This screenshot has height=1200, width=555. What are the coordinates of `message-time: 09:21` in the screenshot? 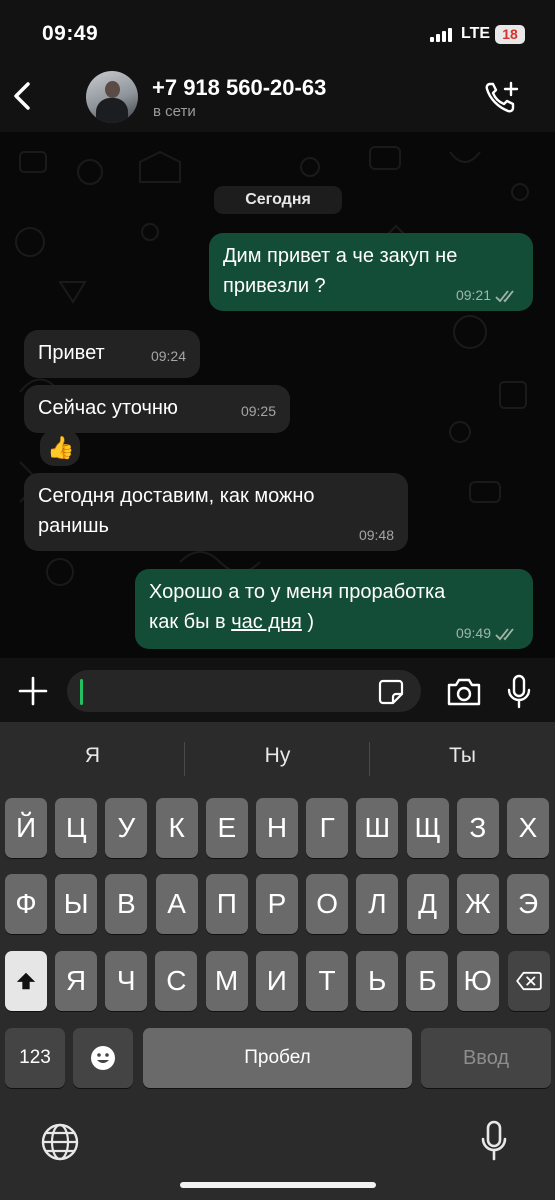 It's located at (473, 295).